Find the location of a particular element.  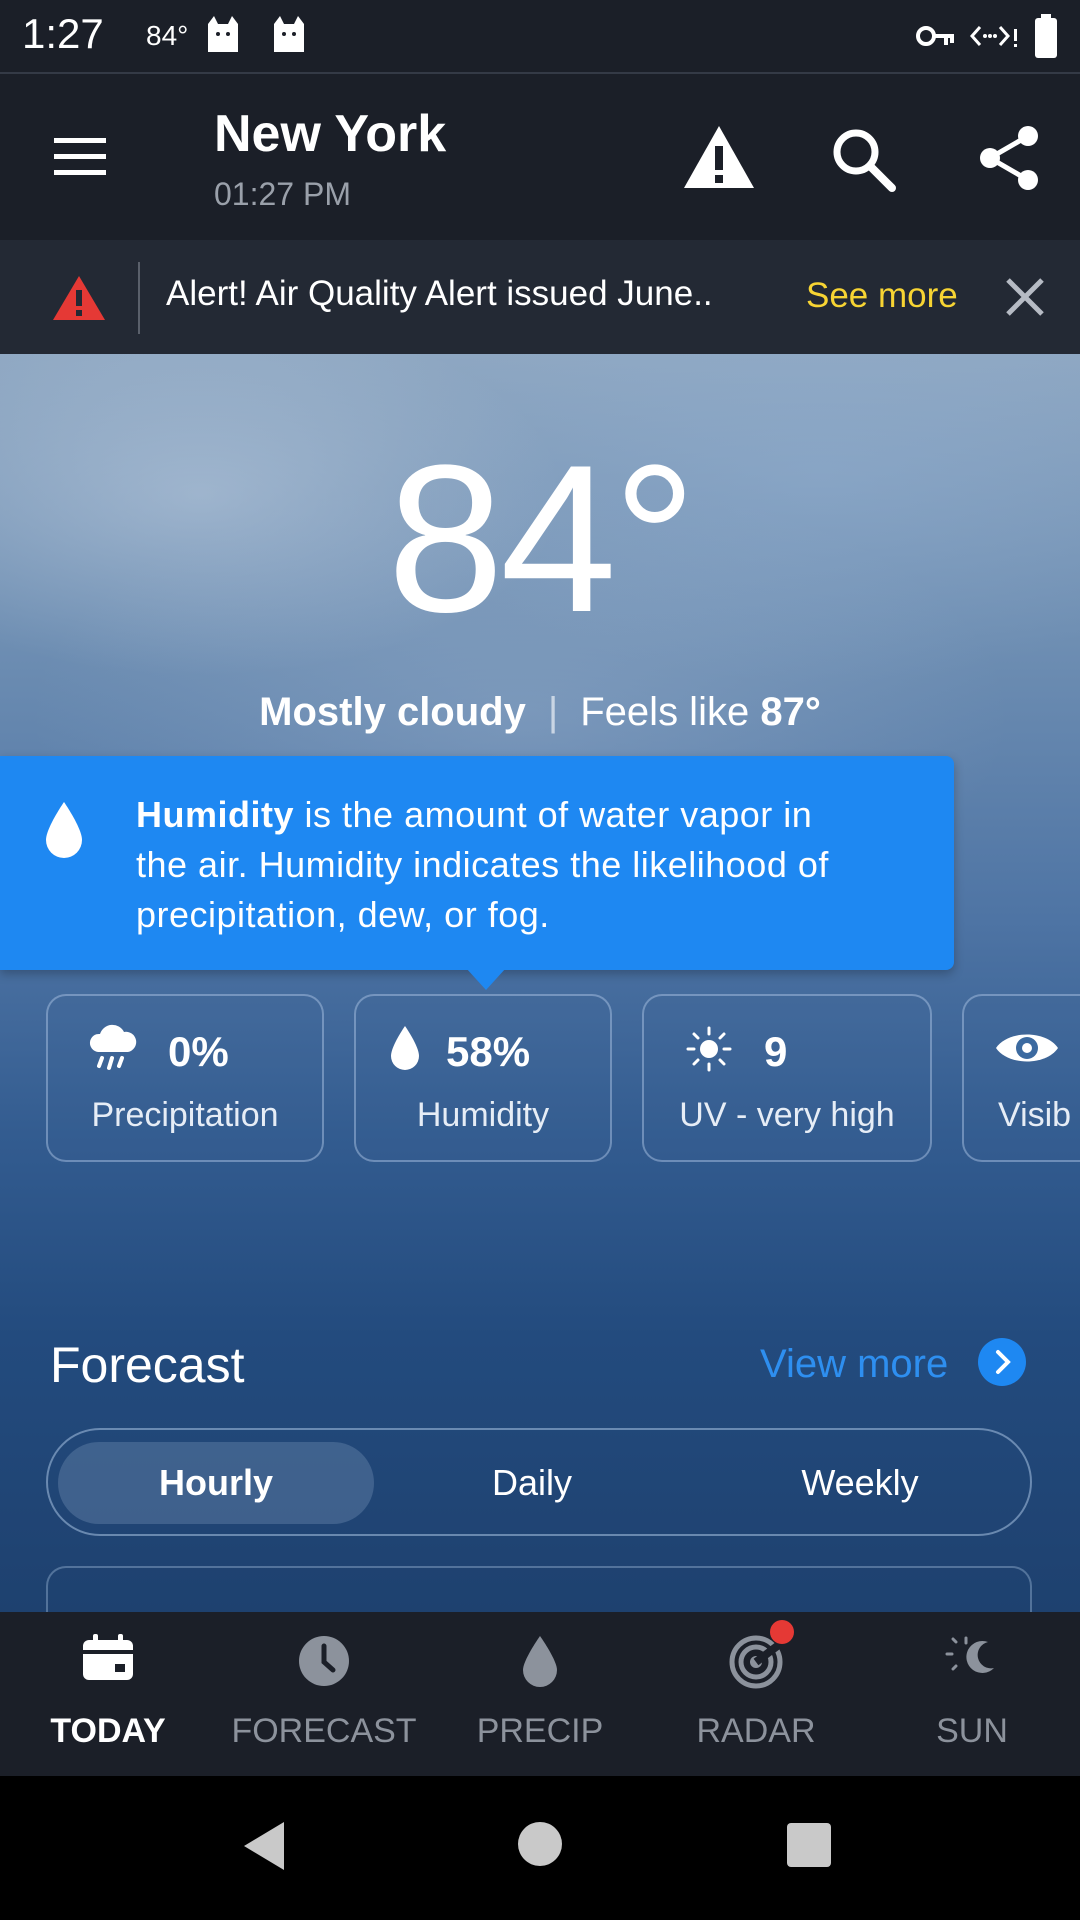

metric-card-visibility: Visib is located at coordinates (1021, 1078).